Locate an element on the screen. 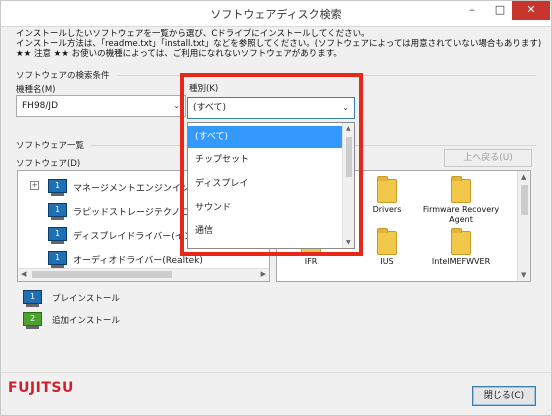 This screenshot has width=552, height=416. folder-label: IFR is located at coordinates (311, 262).